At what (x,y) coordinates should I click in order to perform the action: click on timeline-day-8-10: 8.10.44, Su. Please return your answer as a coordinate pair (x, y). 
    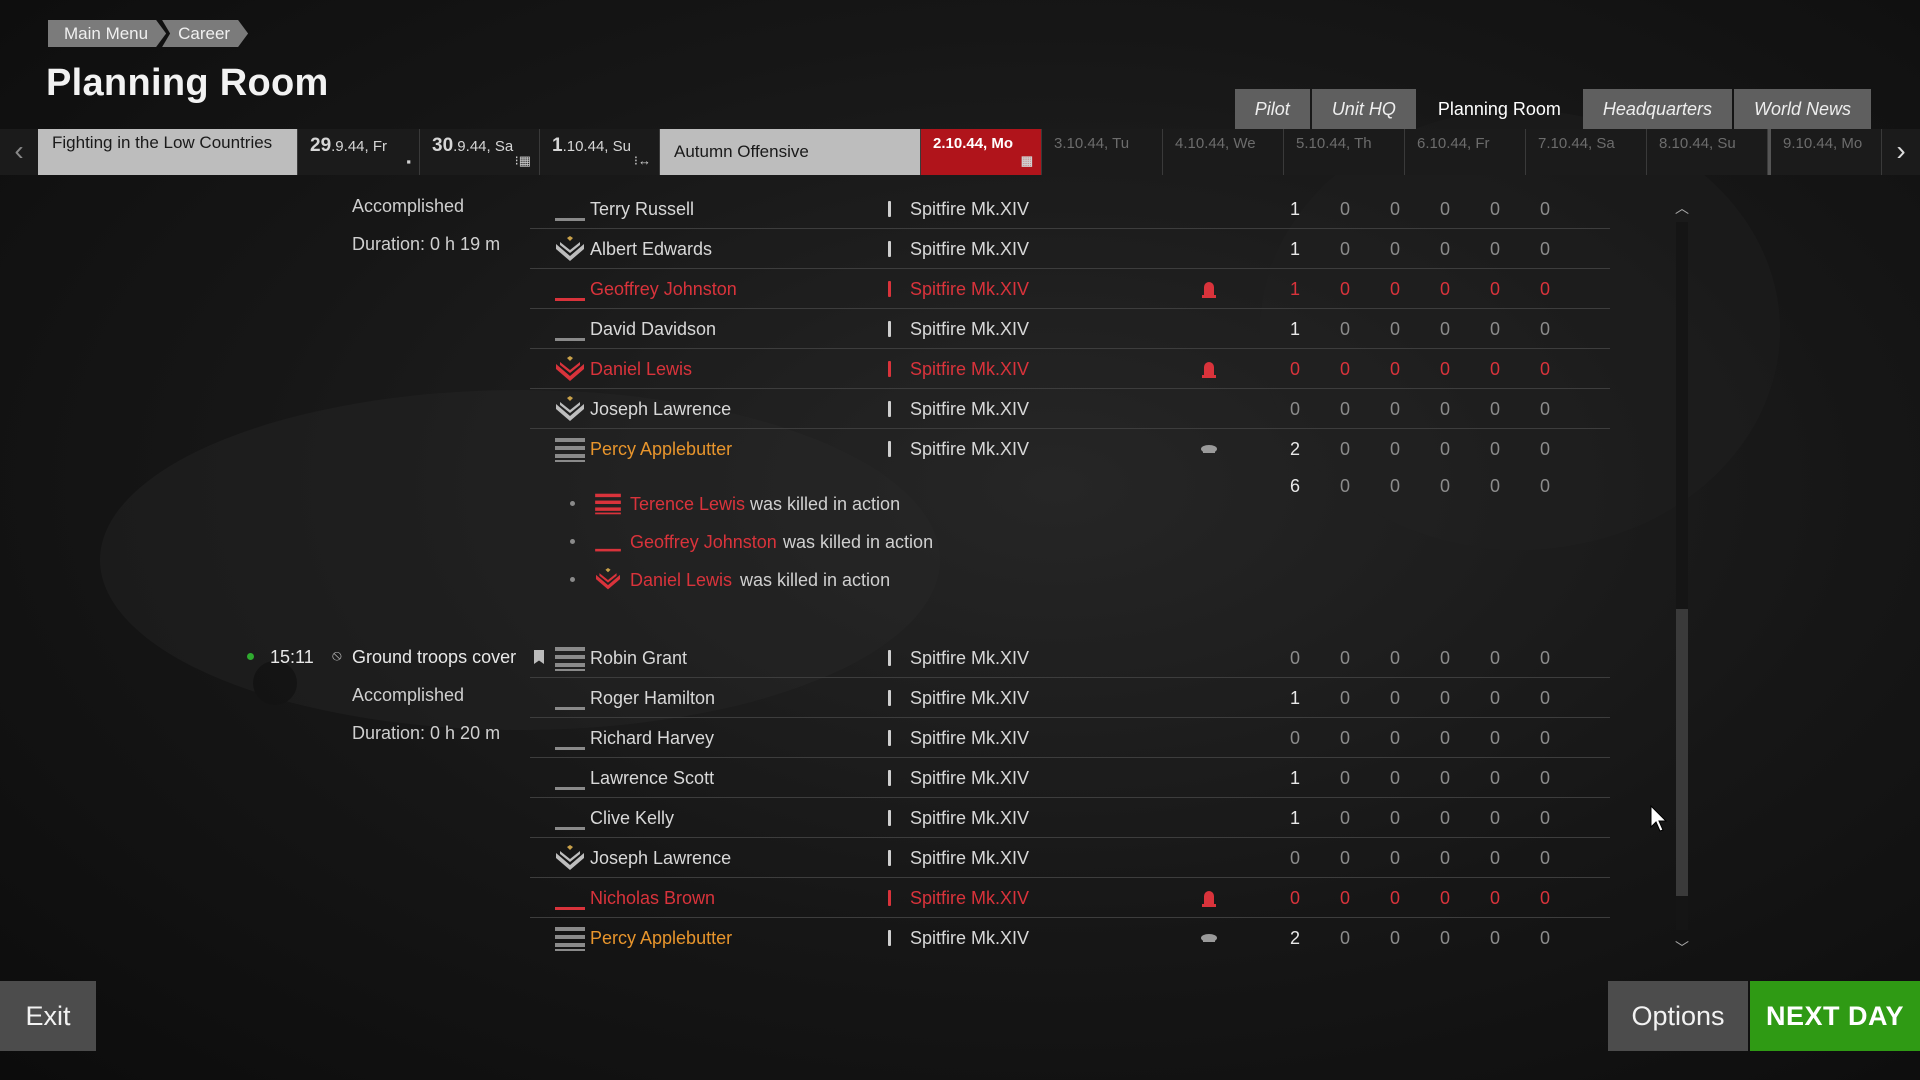
    Looking at the image, I should click on (1707, 152).